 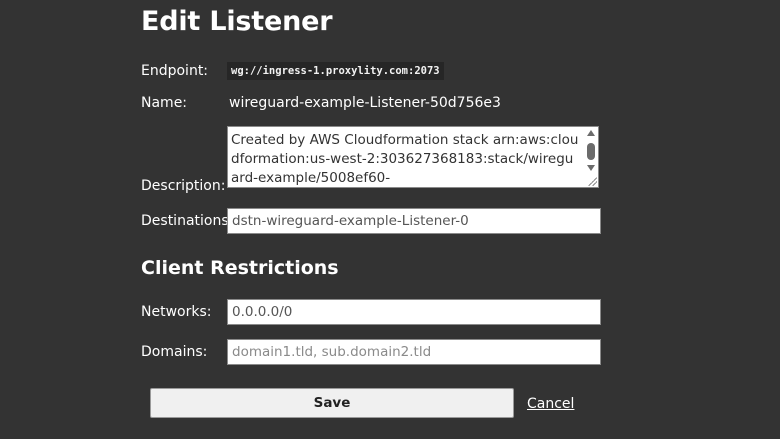 I want to click on destinations-input, so click(x=414, y=221).